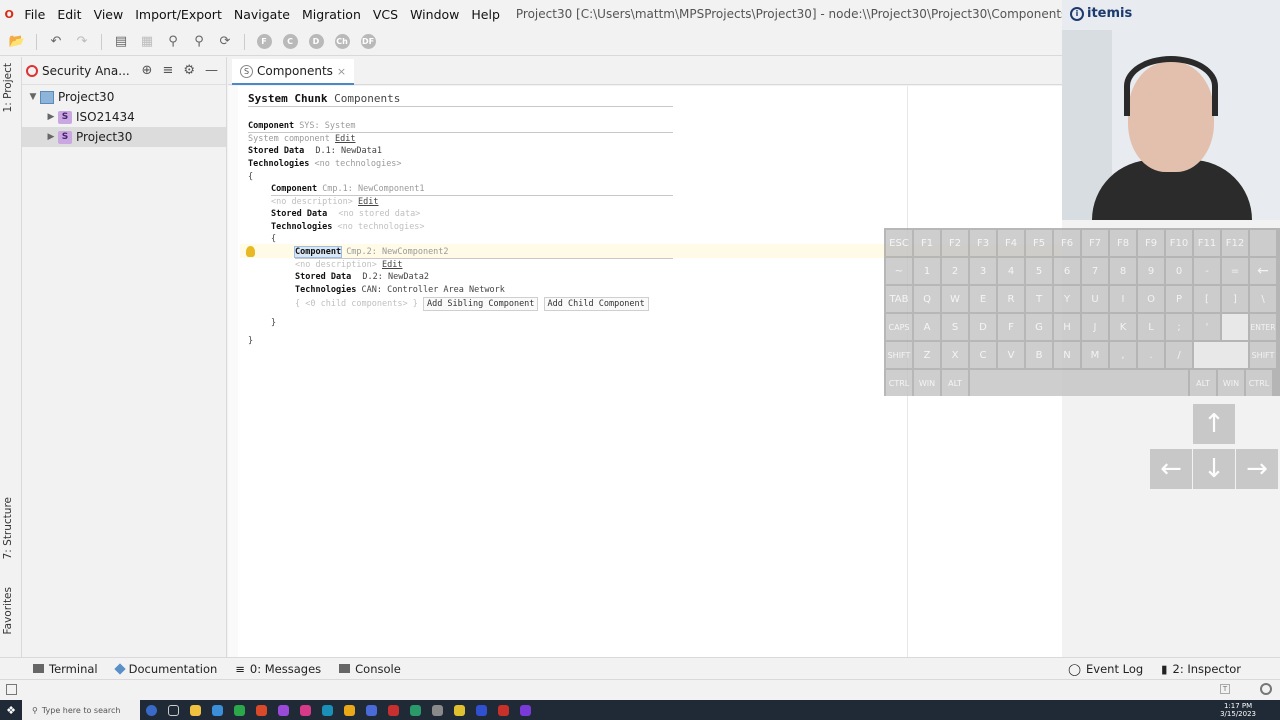 Image resolution: width=1280 pixels, height=720 pixels. Describe the element at coordinates (1105, 669) in the screenshot. I see `event-log-tab: ◯ Event Log` at that location.